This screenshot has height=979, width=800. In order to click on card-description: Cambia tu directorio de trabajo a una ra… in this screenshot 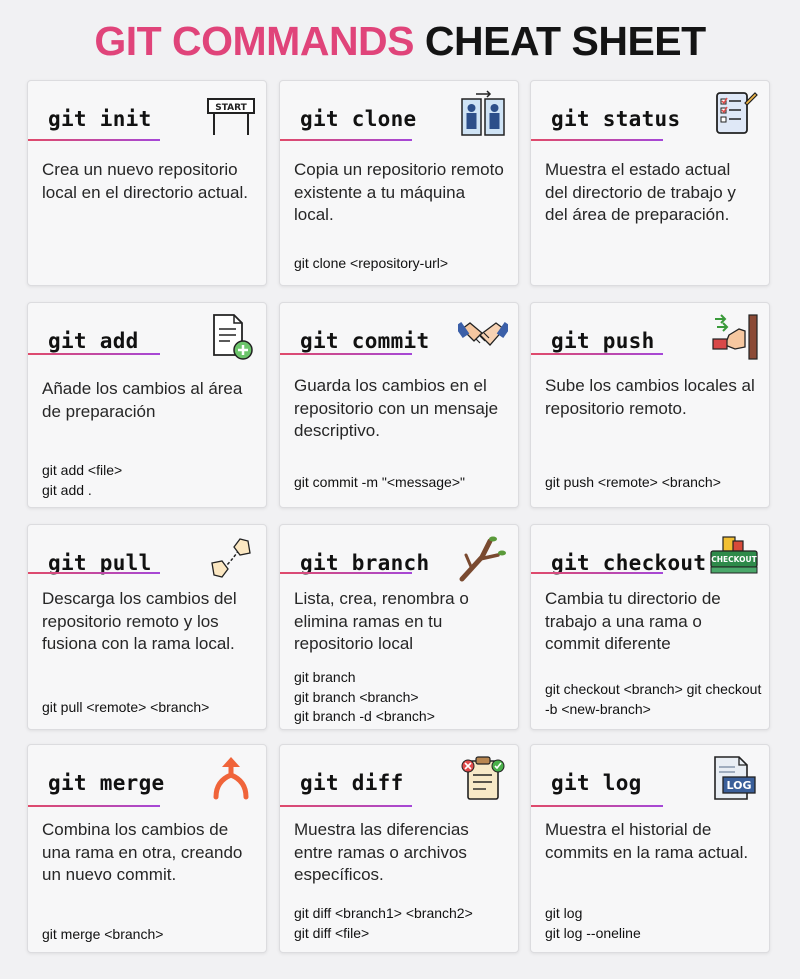, I will do `click(633, 621)`.